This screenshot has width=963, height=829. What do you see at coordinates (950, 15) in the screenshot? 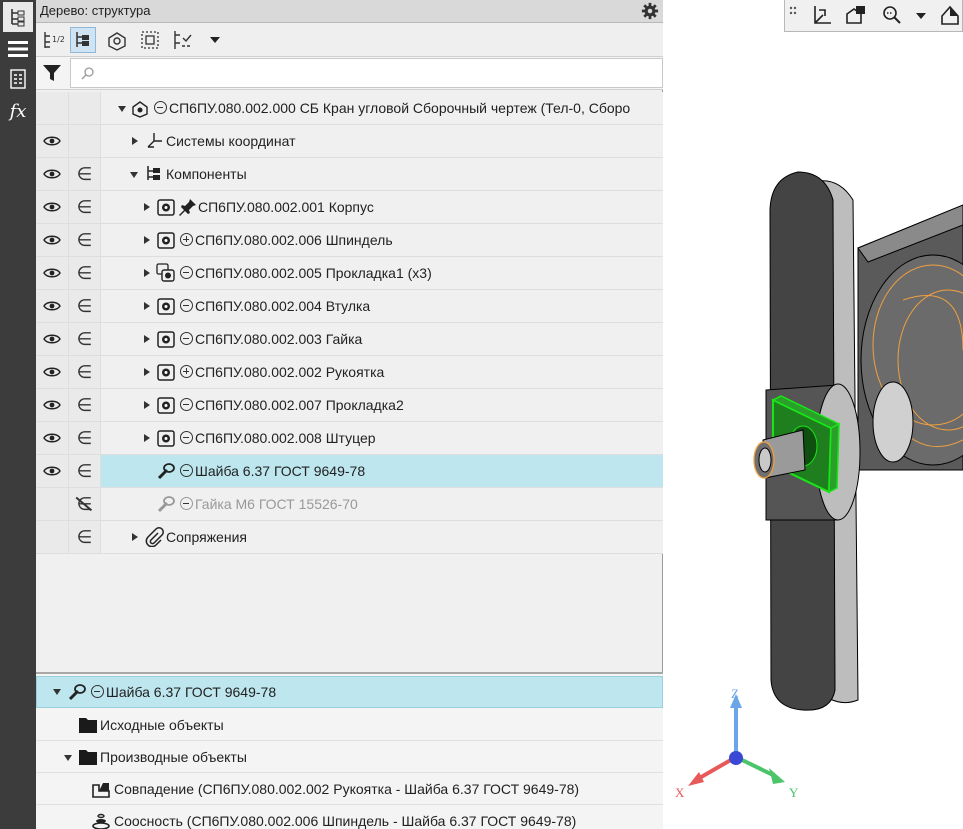
I see `view-tool-icon` at bounding box center [950, 15].